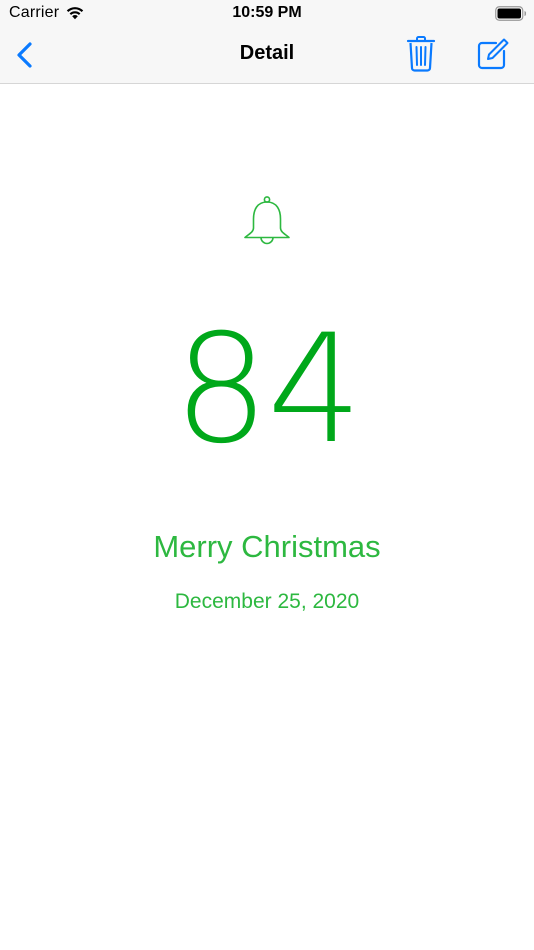 This screenshot has width=534, height=950. Describe the element at coordinates (421, 54) in the screenshot. I see `trash-icon` at that location.